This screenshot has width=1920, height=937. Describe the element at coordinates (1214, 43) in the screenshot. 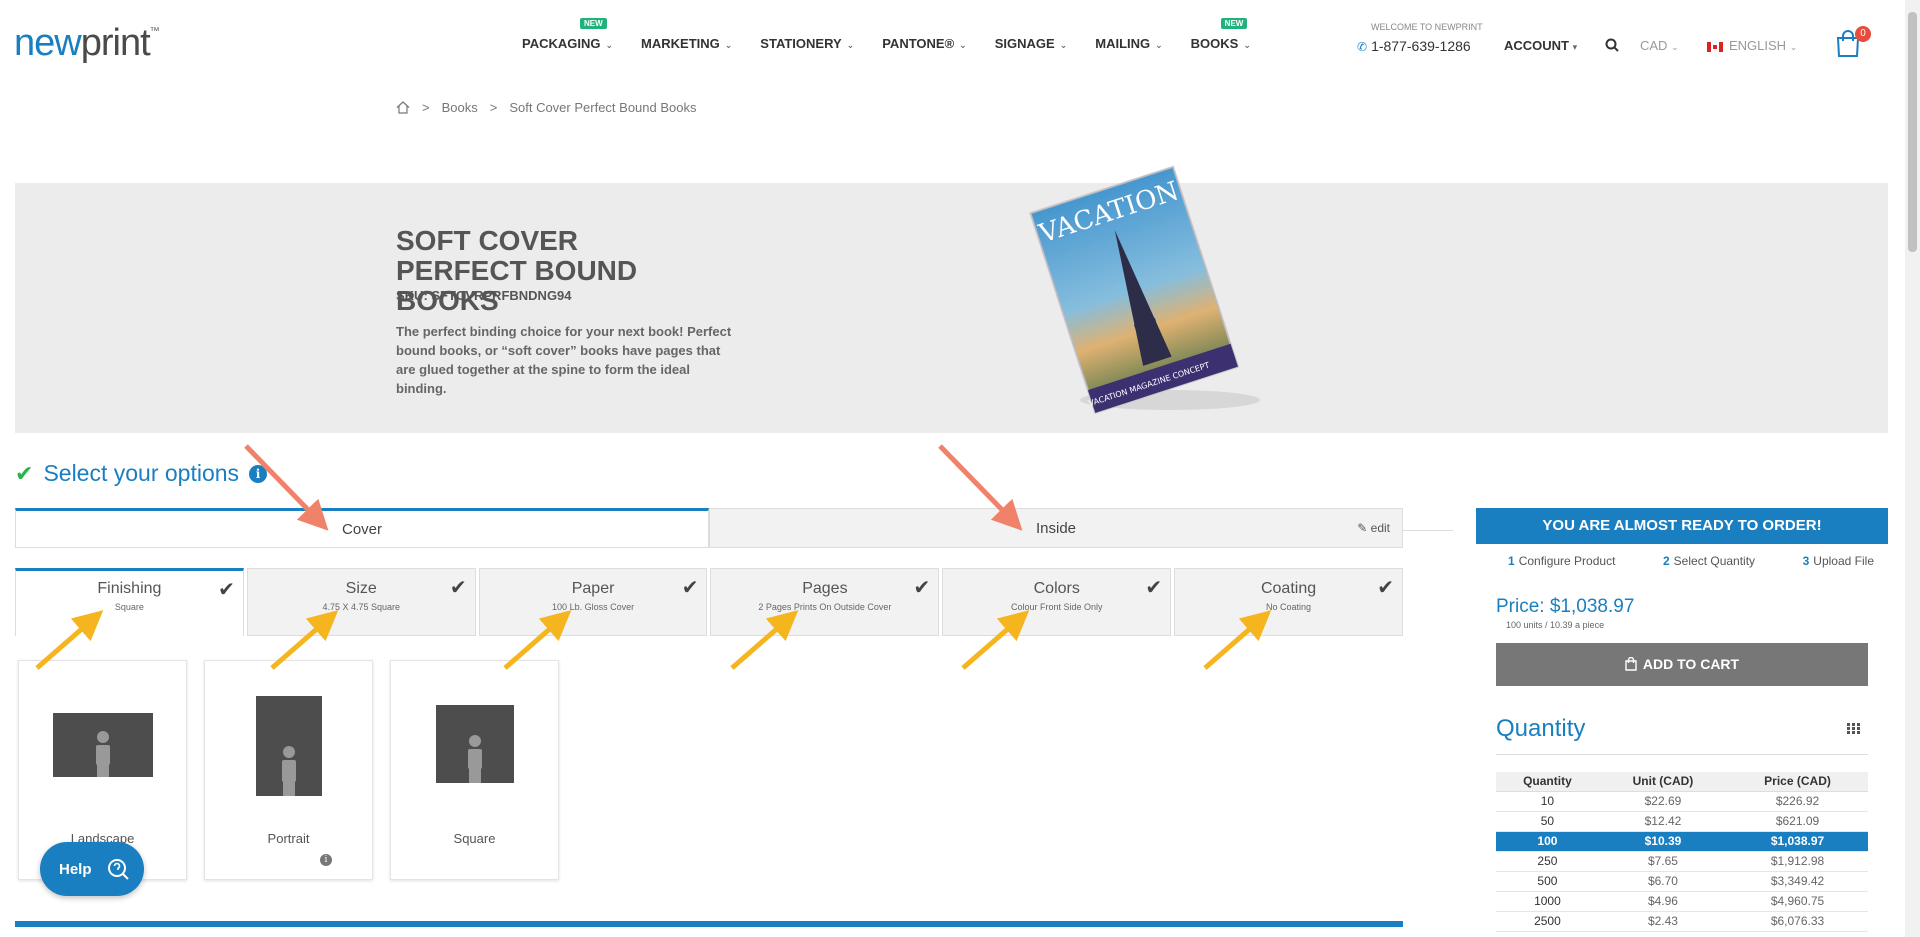

I see `nav-label: BOOKS` at that location.